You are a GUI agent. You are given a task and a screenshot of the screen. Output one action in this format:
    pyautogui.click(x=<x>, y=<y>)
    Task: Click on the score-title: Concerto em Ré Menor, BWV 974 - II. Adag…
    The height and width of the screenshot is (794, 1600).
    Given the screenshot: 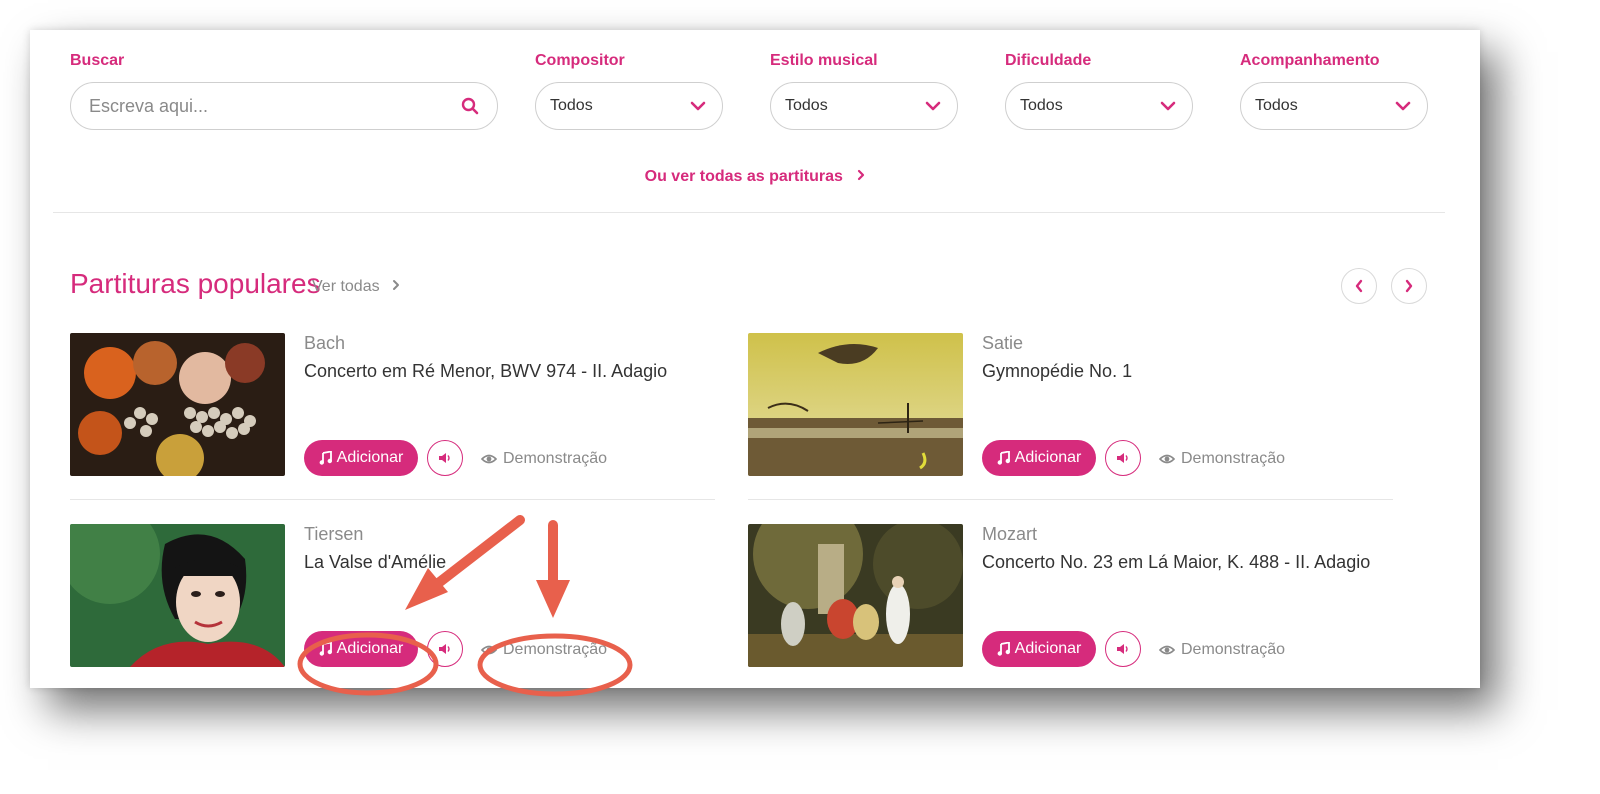 What is the action you would take?
    pyautogui.click(x=485, y=371)
    